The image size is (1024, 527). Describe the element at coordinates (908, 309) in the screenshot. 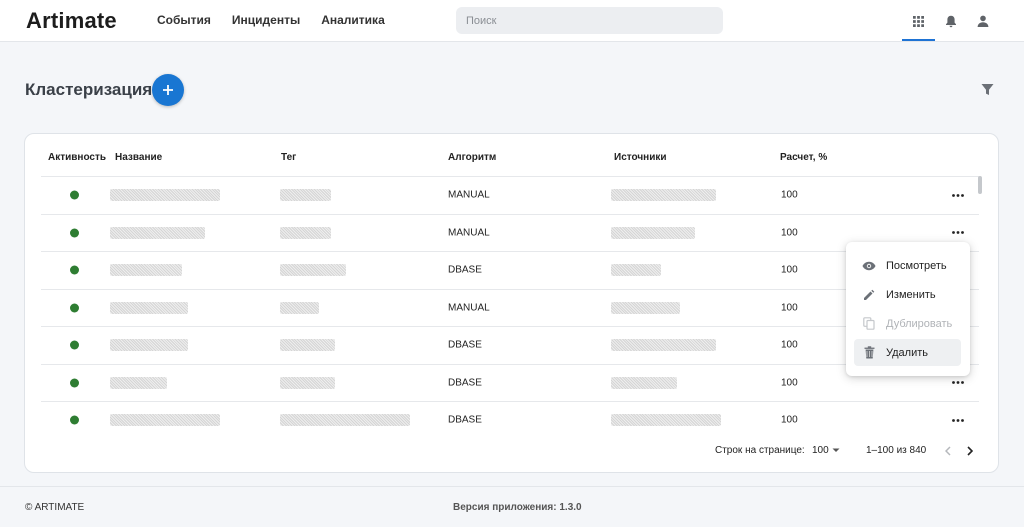

I see `row-context-menu: Посмотреть Изменить Дублировать Удалить` at that location.